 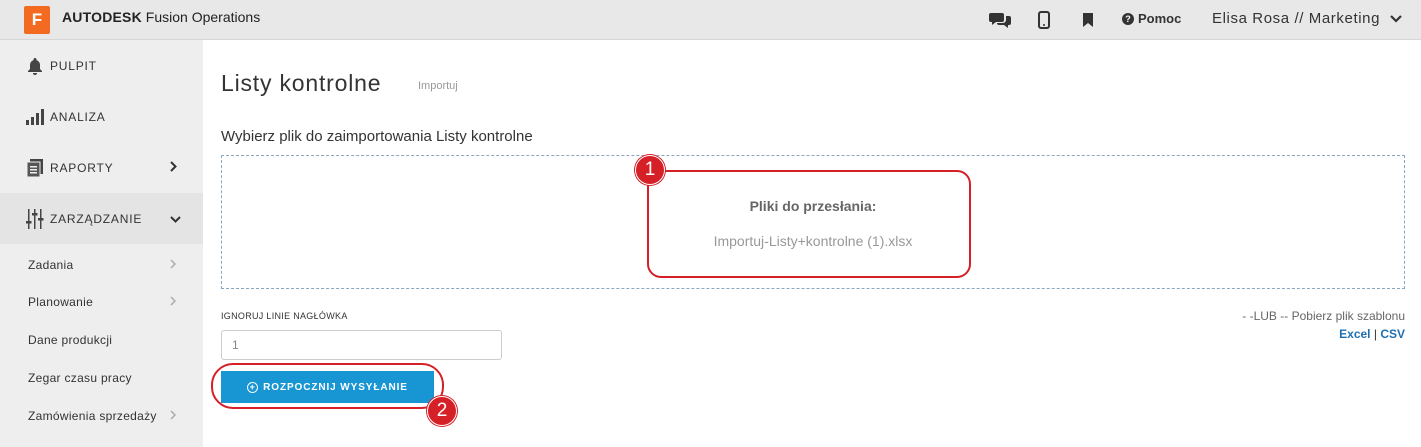 I want to click on page-title: Listy kontrolne, so click(x=301, y=83).